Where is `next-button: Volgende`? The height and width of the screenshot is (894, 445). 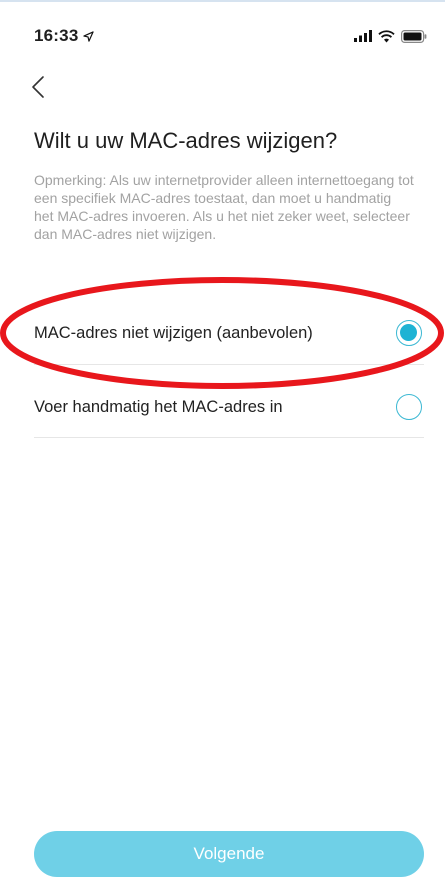
next-button: Volgende is located at coordinates (229, 854).